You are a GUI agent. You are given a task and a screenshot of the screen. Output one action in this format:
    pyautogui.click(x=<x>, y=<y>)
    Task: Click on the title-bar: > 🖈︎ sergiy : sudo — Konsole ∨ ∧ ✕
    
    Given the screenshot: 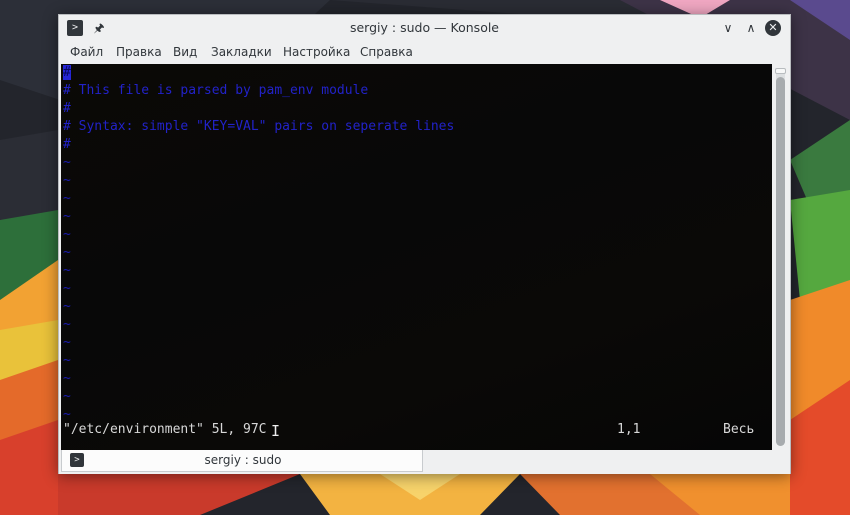 What is the action you would take?
    pyautogui.click(x=424, y=28)
    